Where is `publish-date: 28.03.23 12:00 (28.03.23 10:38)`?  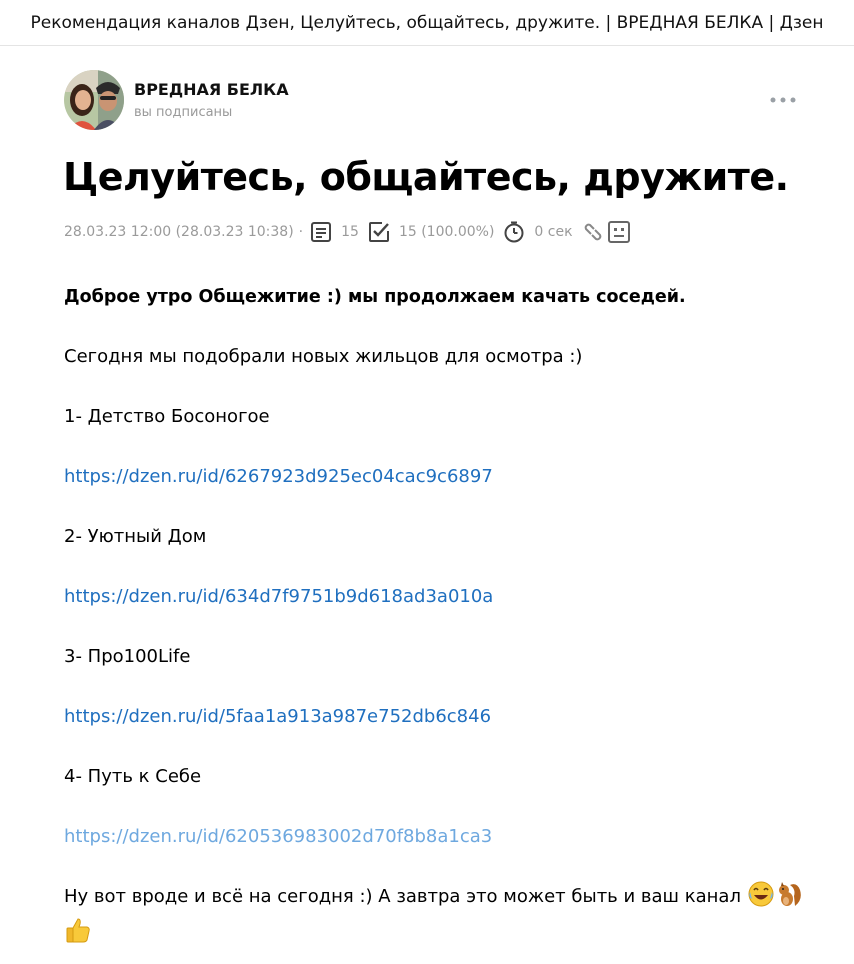
publish-date: 28.03.23 12:00 (28.03.23 10:38) is located at coordinates (179, 232).